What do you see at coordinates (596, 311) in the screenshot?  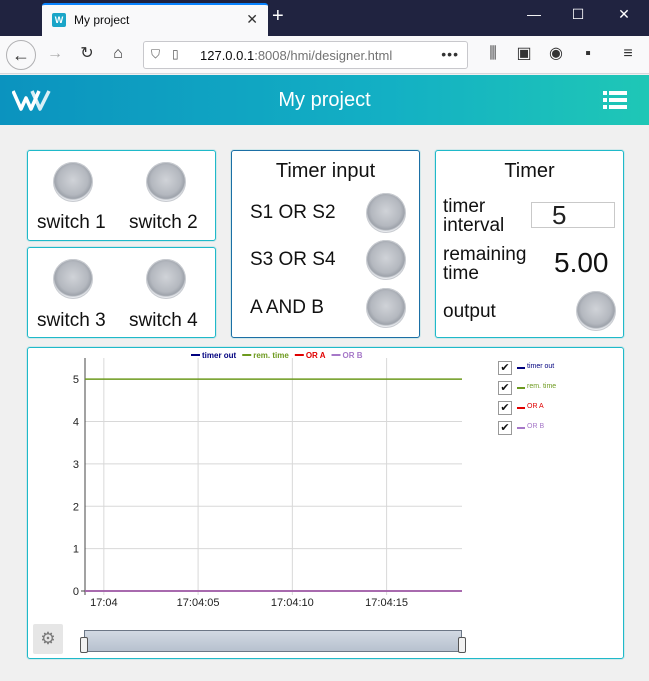 I see `output-indicator` at bounding box center [596, 311].